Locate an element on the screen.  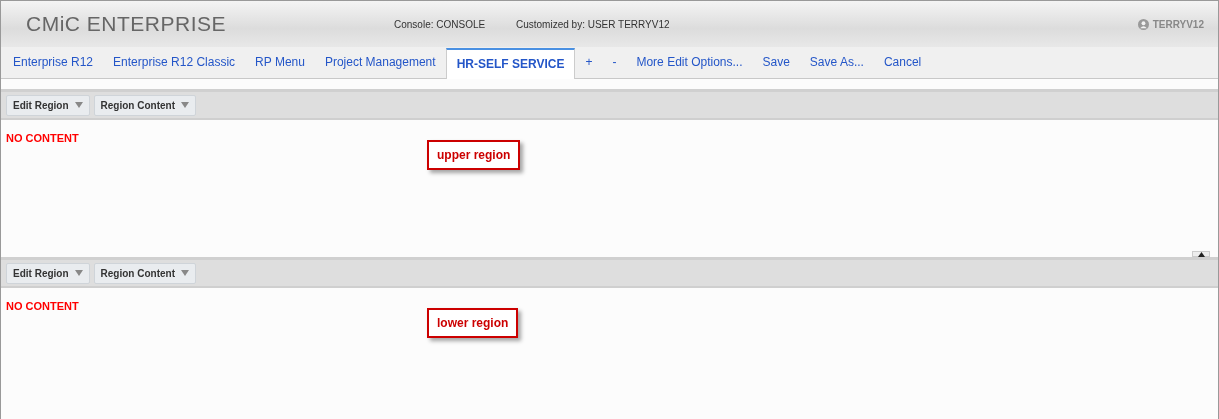
up-arrow-icon is located at coordinates (1201, 254).